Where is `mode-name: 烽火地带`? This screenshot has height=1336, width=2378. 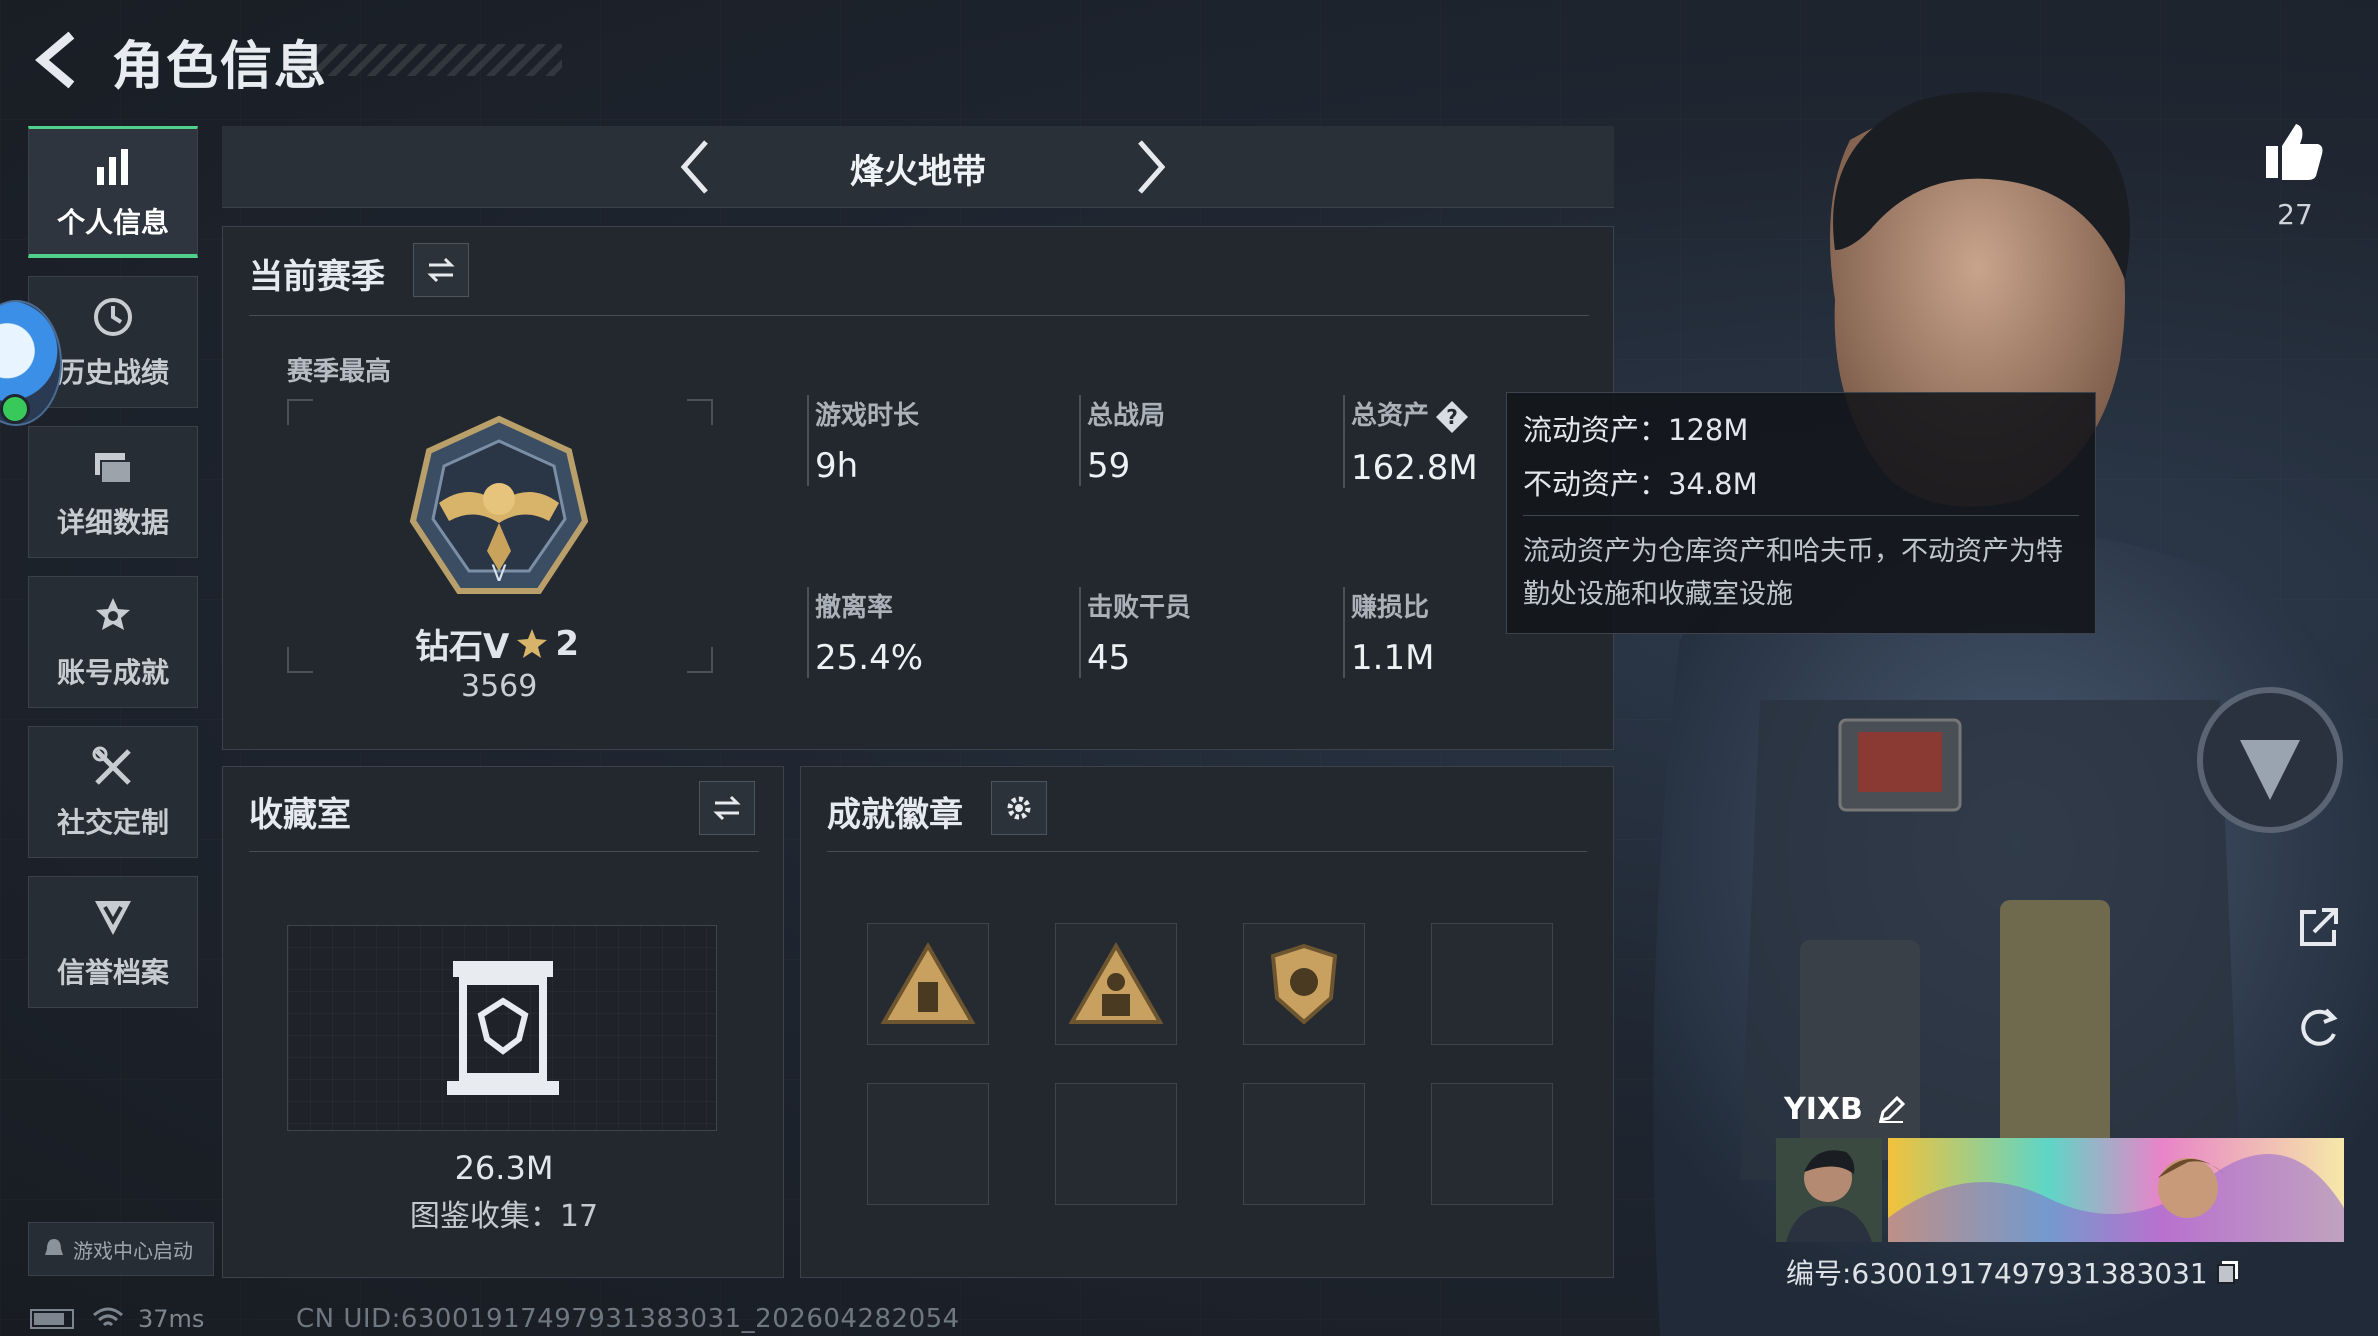 mode-name: 烽火地带 is located at coordinates (918, 172).